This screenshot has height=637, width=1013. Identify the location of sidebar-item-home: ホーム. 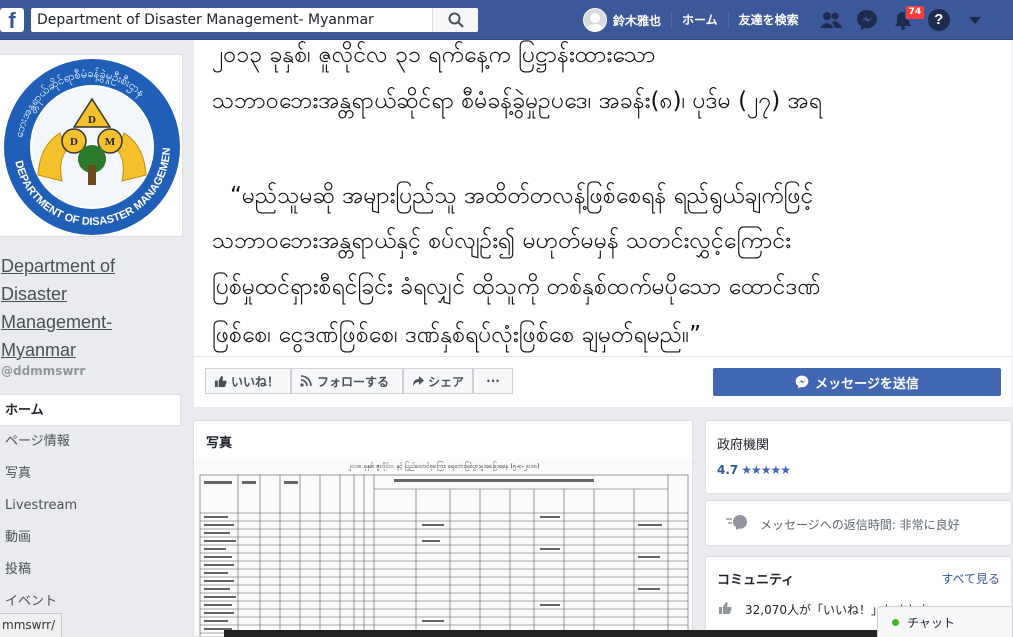
(90, 410).